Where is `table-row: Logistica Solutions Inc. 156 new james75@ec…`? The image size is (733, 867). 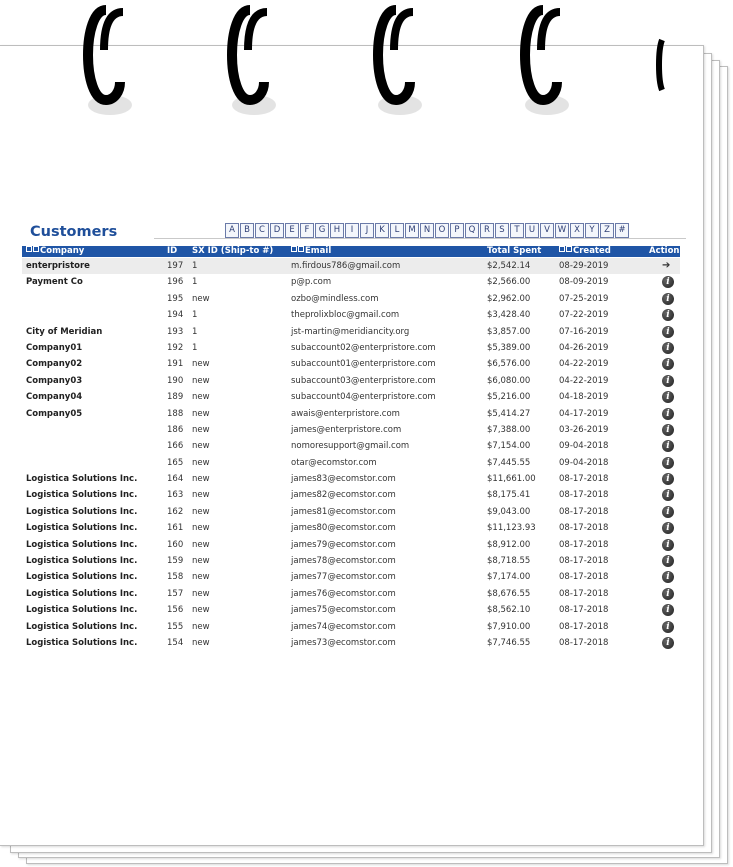 table-row: Logistica Solutions Inc. 156 new james75@ec… is located at coordinates (351, 610).